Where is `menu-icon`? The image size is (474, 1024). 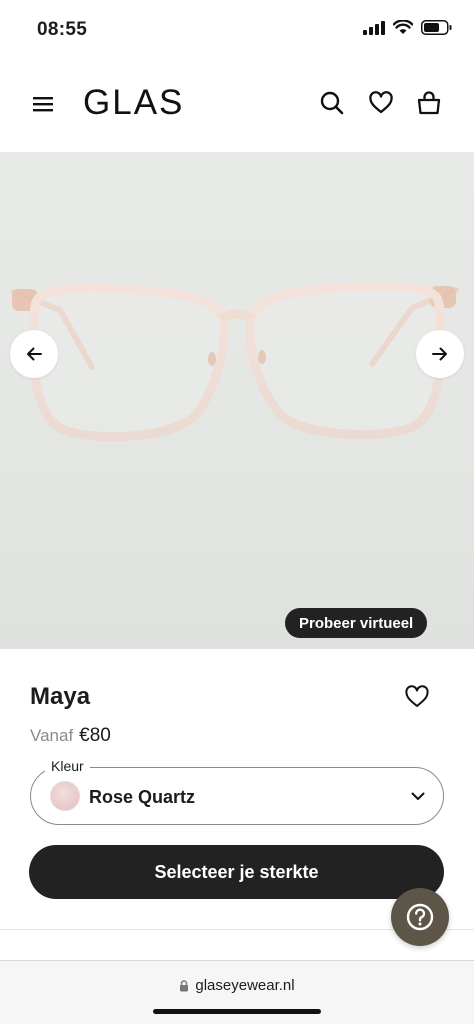
menu-icon is located at coordinates (43, 104).